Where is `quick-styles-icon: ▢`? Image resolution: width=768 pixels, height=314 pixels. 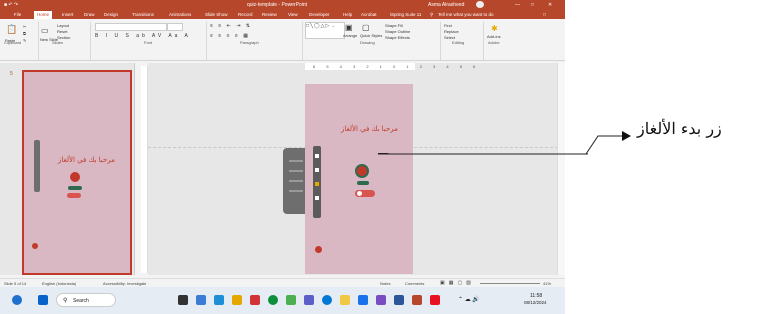
quick-styles-icon: ▢ is located at coordinates (366, 27).